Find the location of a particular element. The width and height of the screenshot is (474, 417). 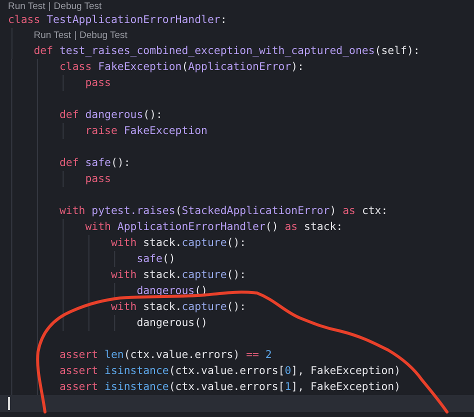

code-line: def test_raises_combined_exception_with_captured_ones(self): is located at coordinates (227, 51).